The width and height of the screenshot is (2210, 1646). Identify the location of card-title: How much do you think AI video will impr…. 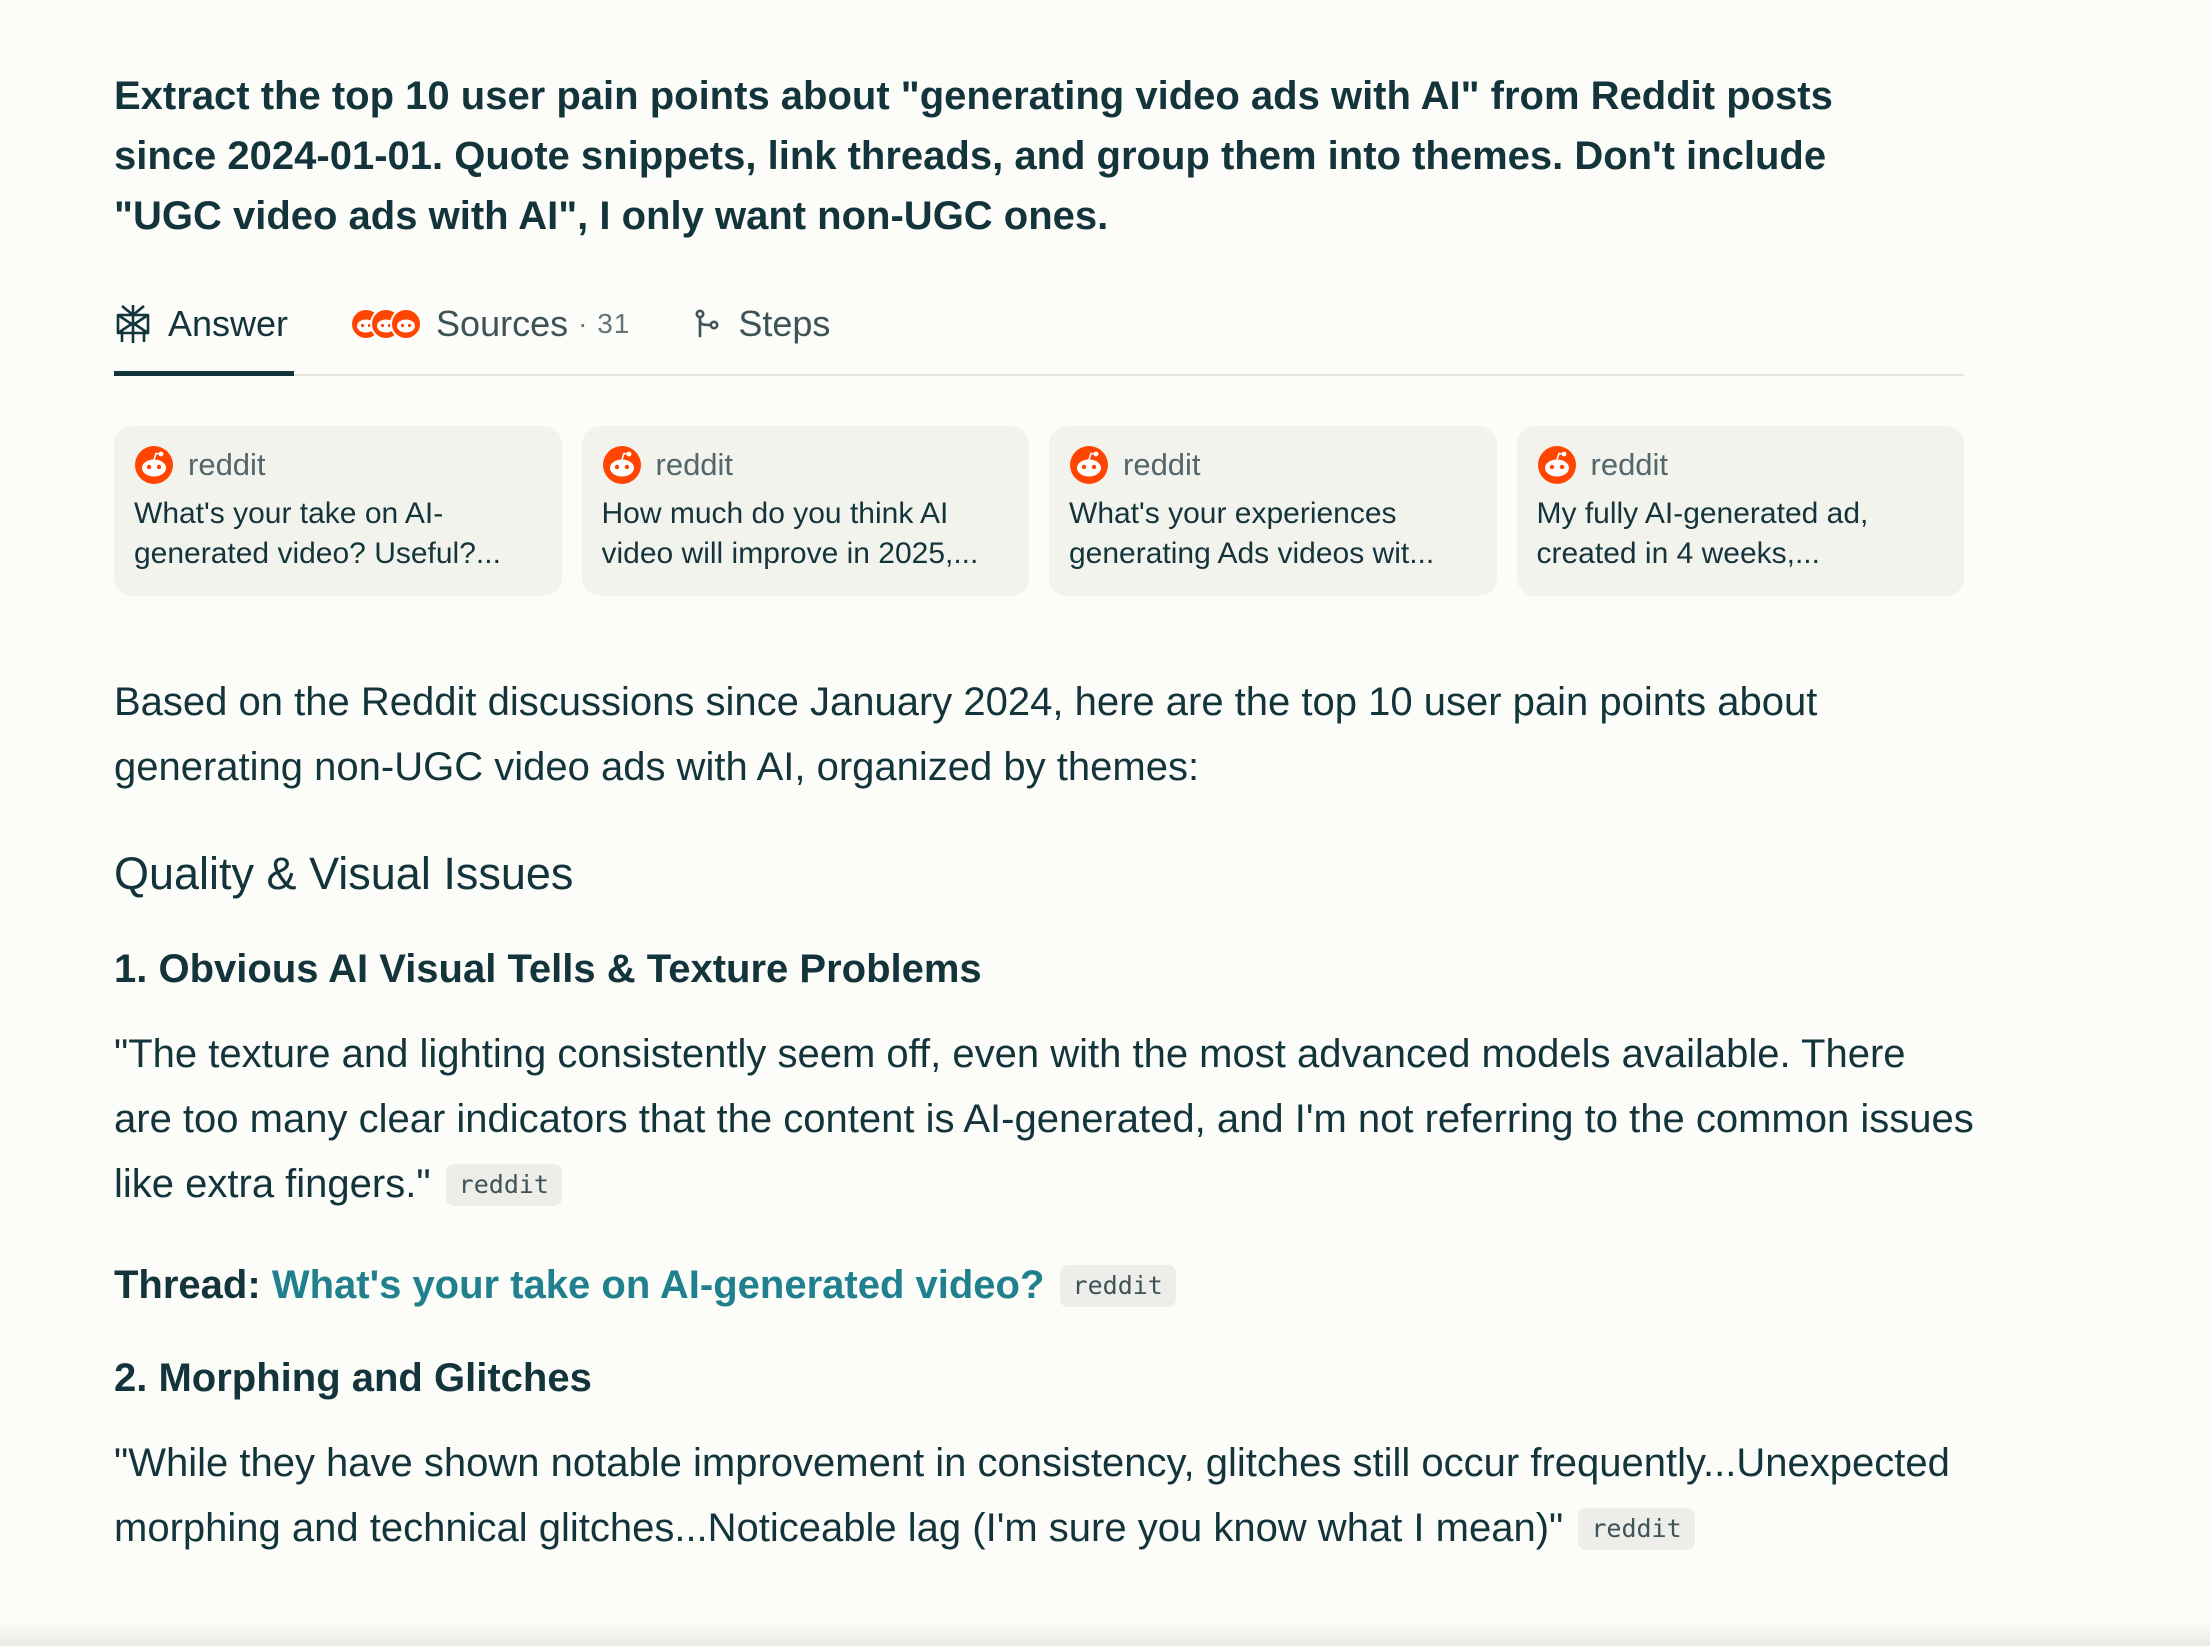
(790, 533).